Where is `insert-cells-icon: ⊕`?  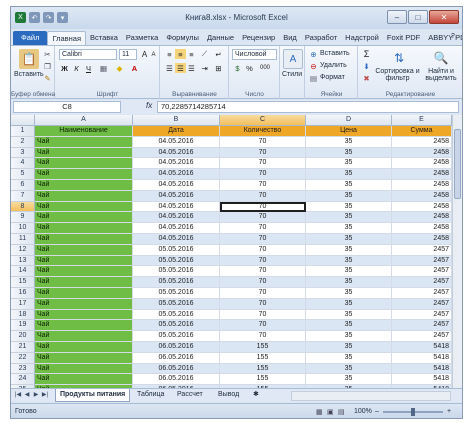
insert-cells-icon: ⊕ is located at coordinates (313, 54).